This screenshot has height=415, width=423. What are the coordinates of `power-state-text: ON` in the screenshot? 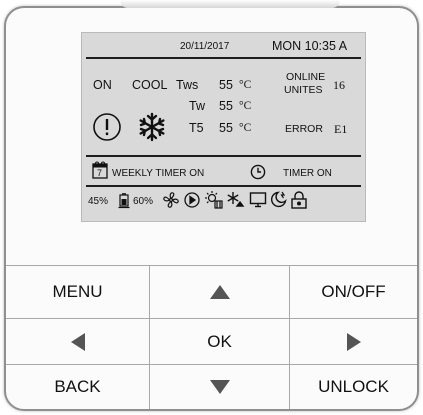 It's located at (102, 85).